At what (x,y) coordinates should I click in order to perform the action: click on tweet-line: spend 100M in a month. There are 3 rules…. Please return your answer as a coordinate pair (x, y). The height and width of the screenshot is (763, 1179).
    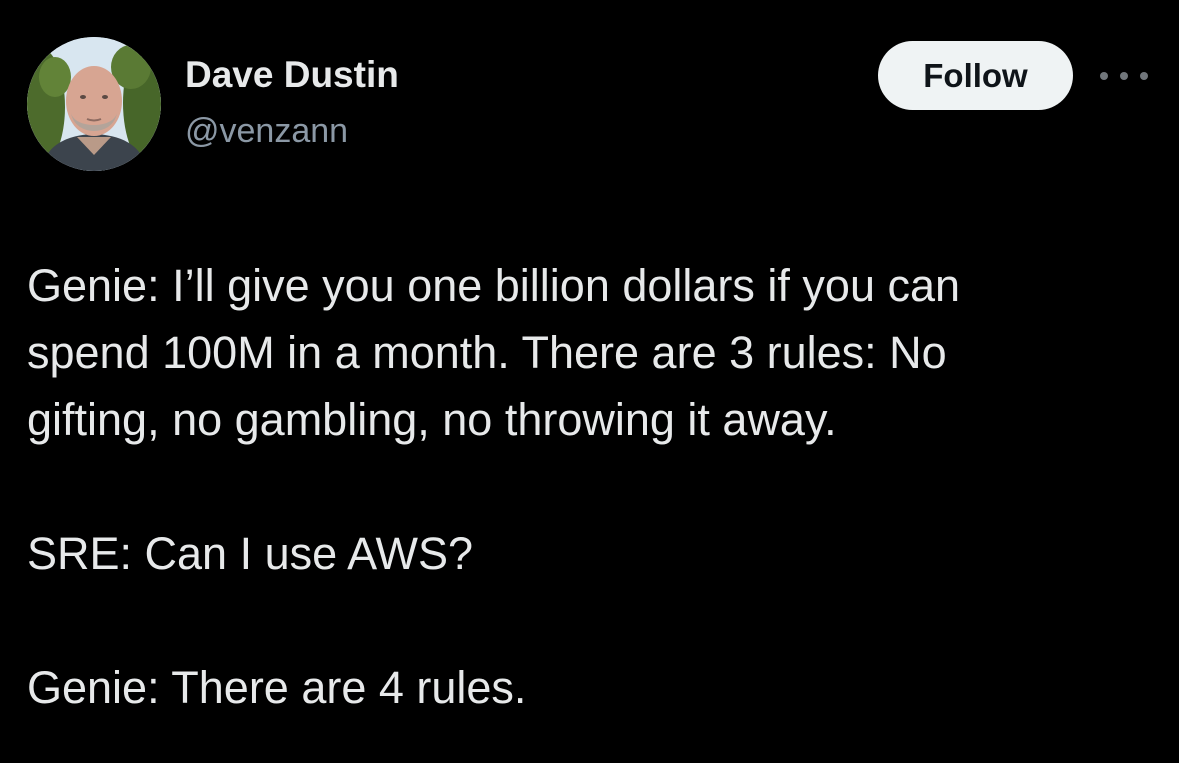
    Looking at the image, I should click on (487, 352).